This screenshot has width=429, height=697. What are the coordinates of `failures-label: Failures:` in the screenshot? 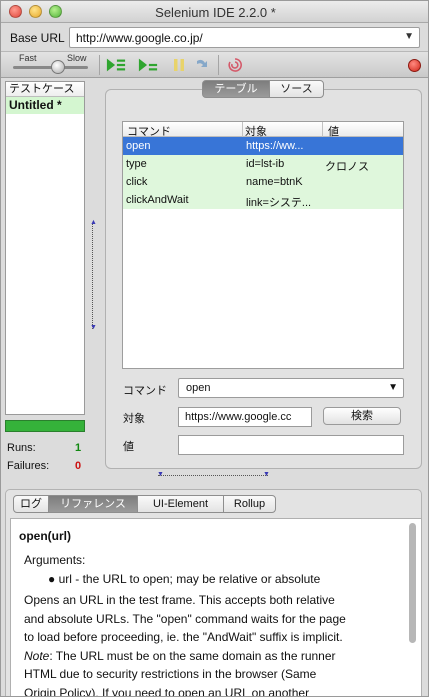 It's located at (28, 466).